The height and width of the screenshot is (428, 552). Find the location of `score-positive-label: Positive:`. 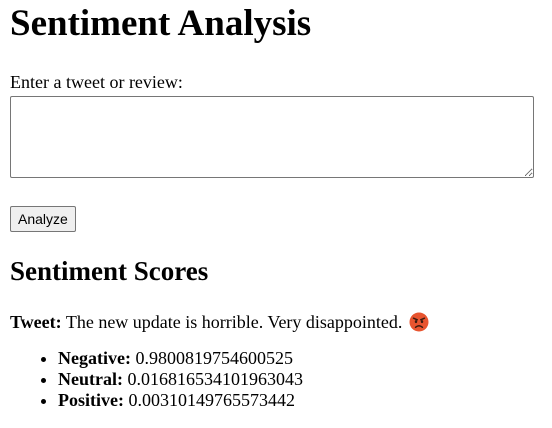

score-positive-label: Positive: is located at coordinates (91, 400).